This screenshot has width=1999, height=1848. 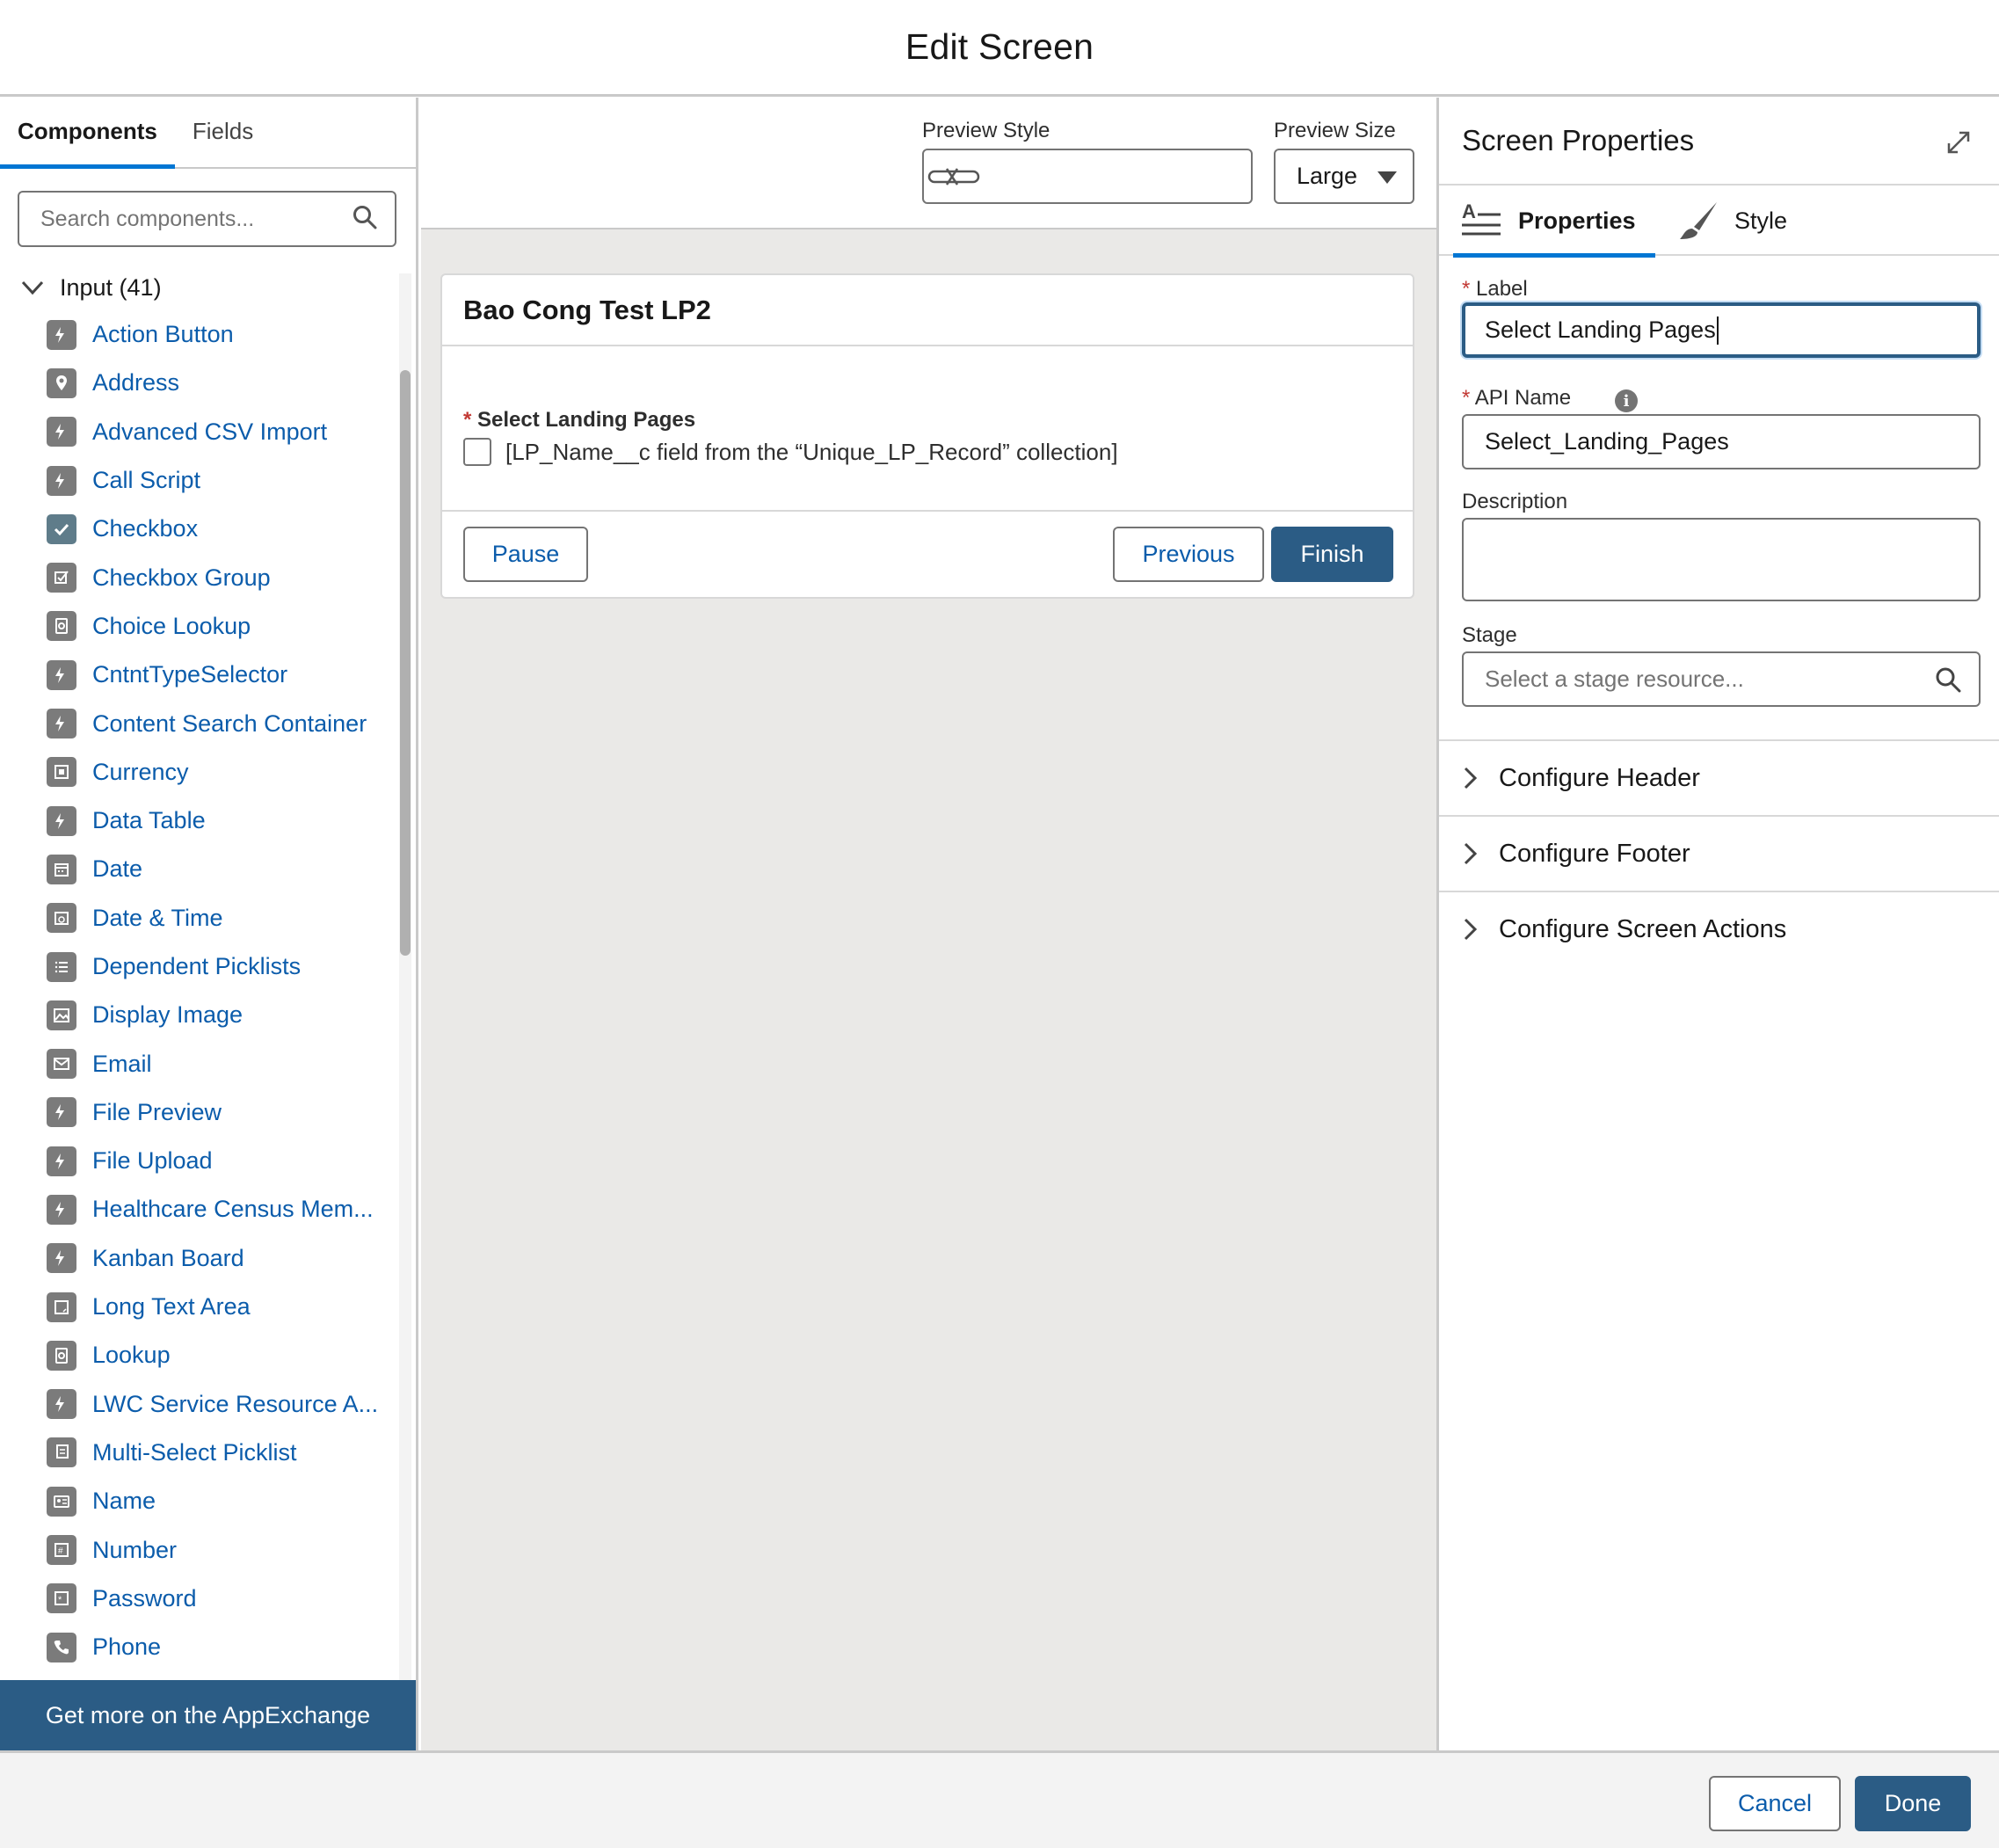 I want to click on done-button: Done, so click(x=1913, y=1803).